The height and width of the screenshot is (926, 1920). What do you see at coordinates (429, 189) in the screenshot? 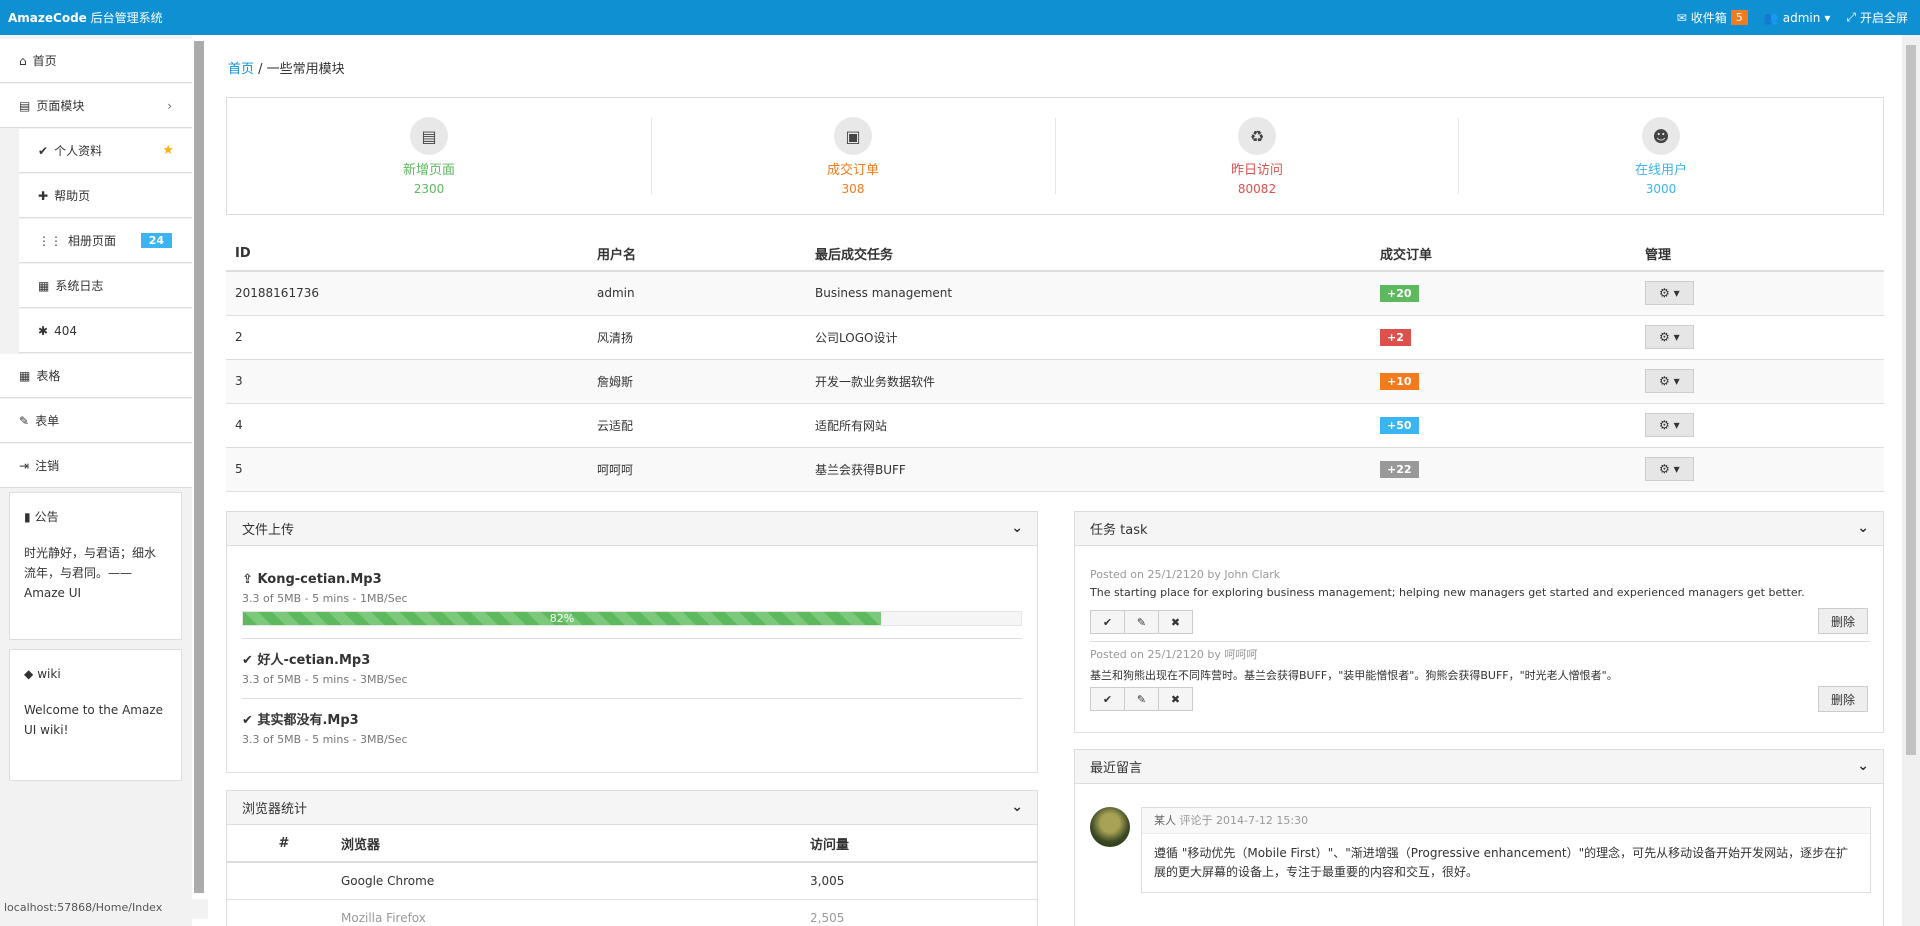
I see `stat-value: 2300` at bounding box center [429, 189].